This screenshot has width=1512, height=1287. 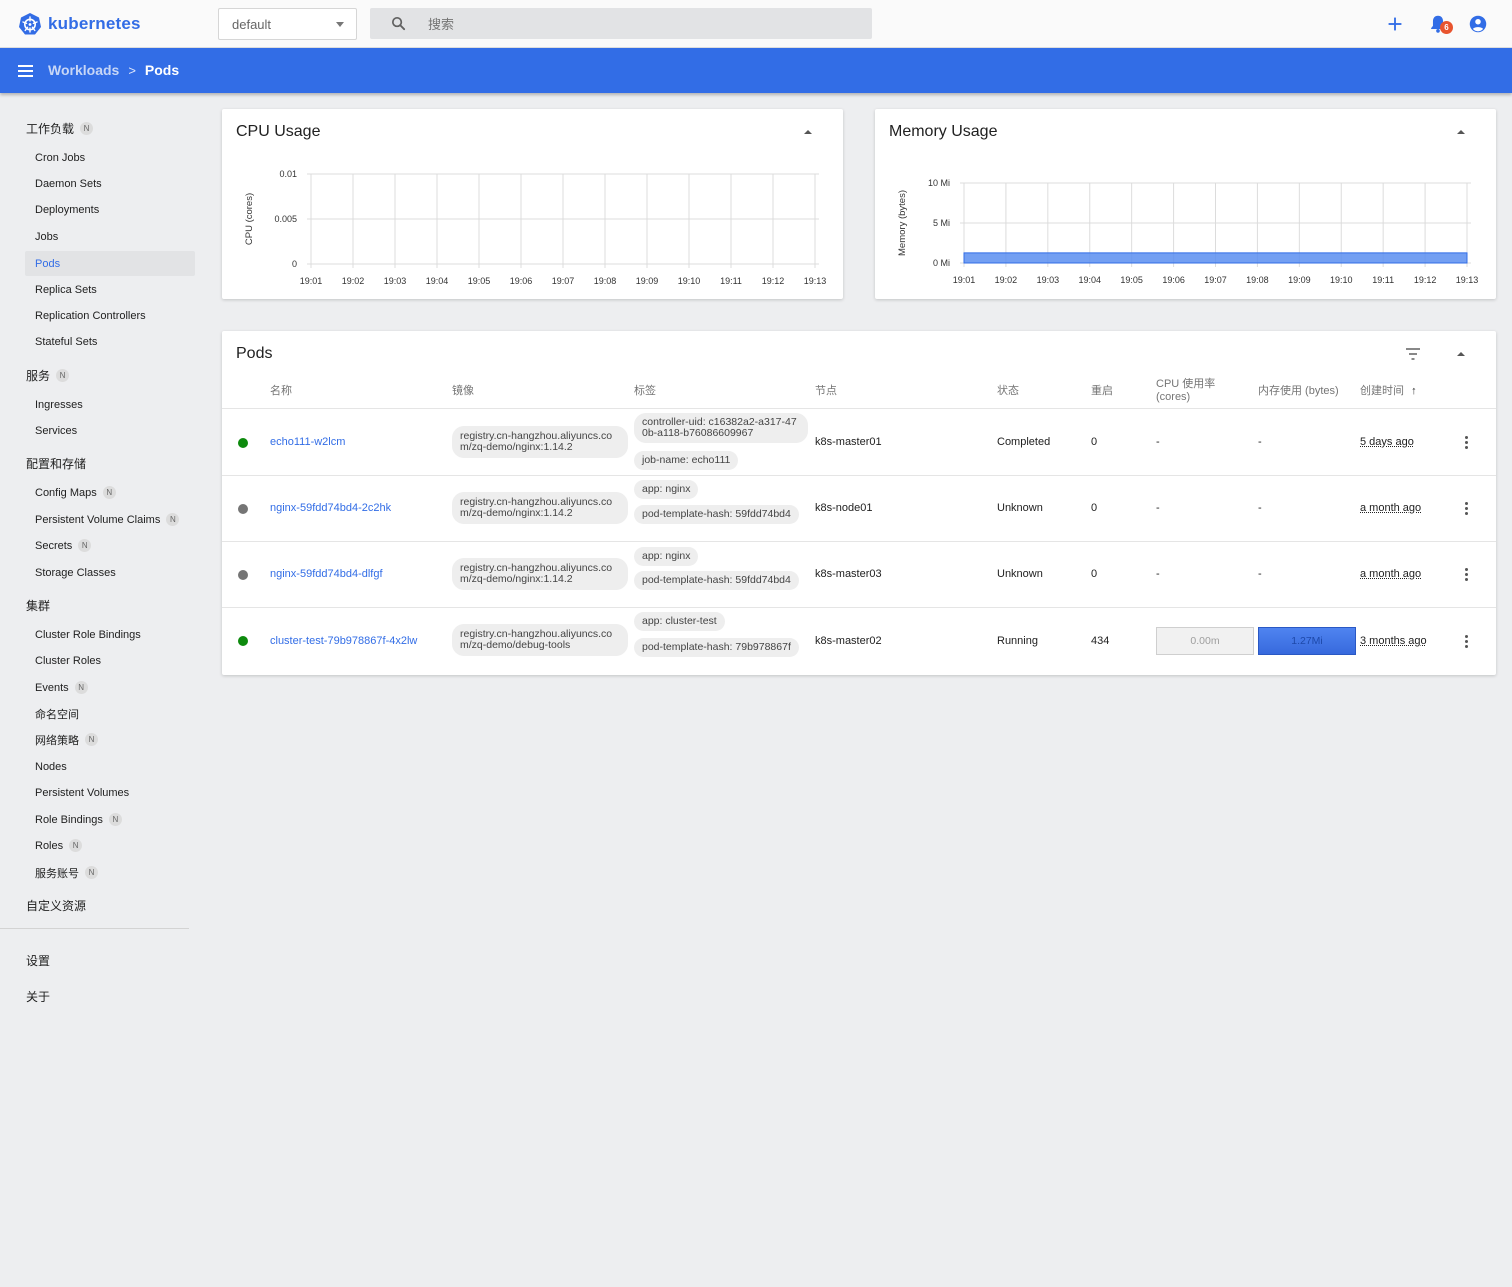 I want to click on sidebar-item-label: Replication Controllers, so click(x=90, y=315).